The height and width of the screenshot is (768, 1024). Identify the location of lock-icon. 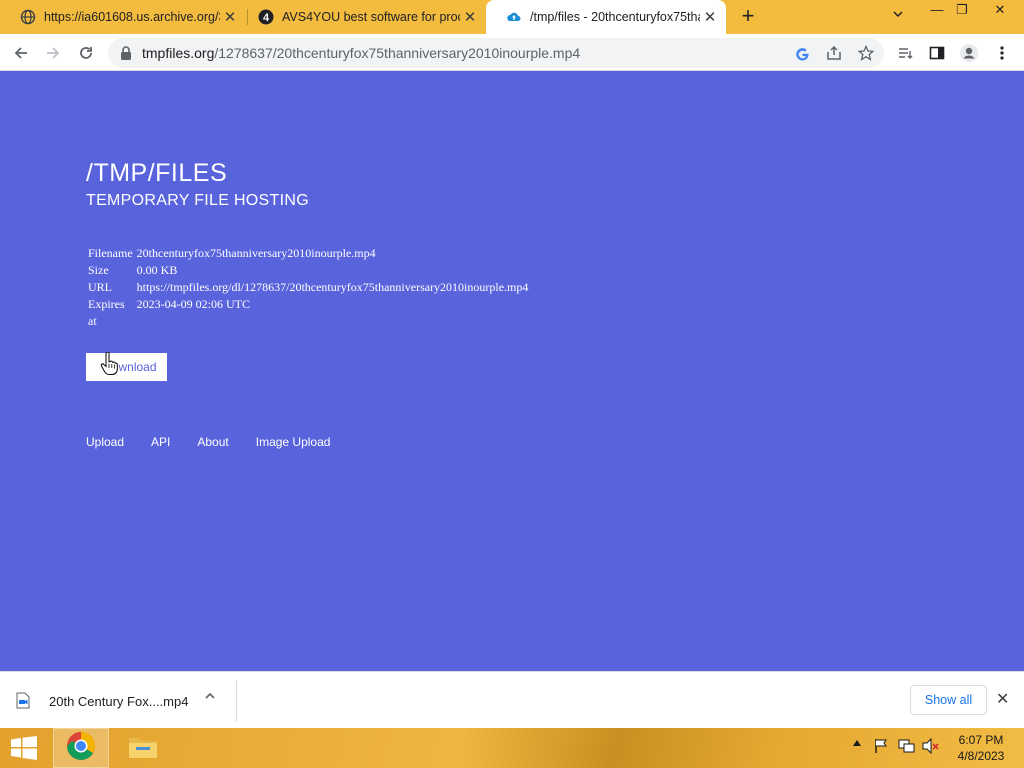
(126, 55).